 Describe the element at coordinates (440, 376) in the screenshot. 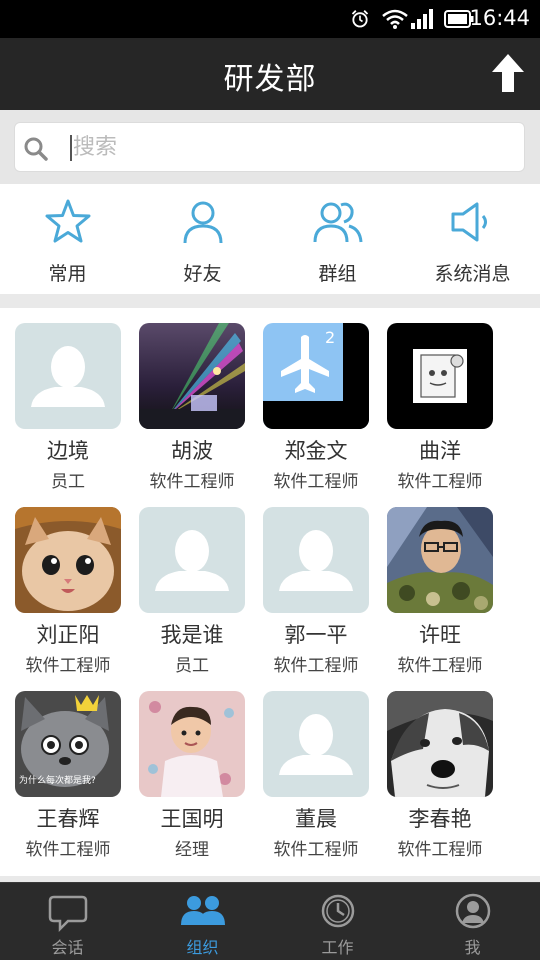

I see `paper-roll-meme` at that location.